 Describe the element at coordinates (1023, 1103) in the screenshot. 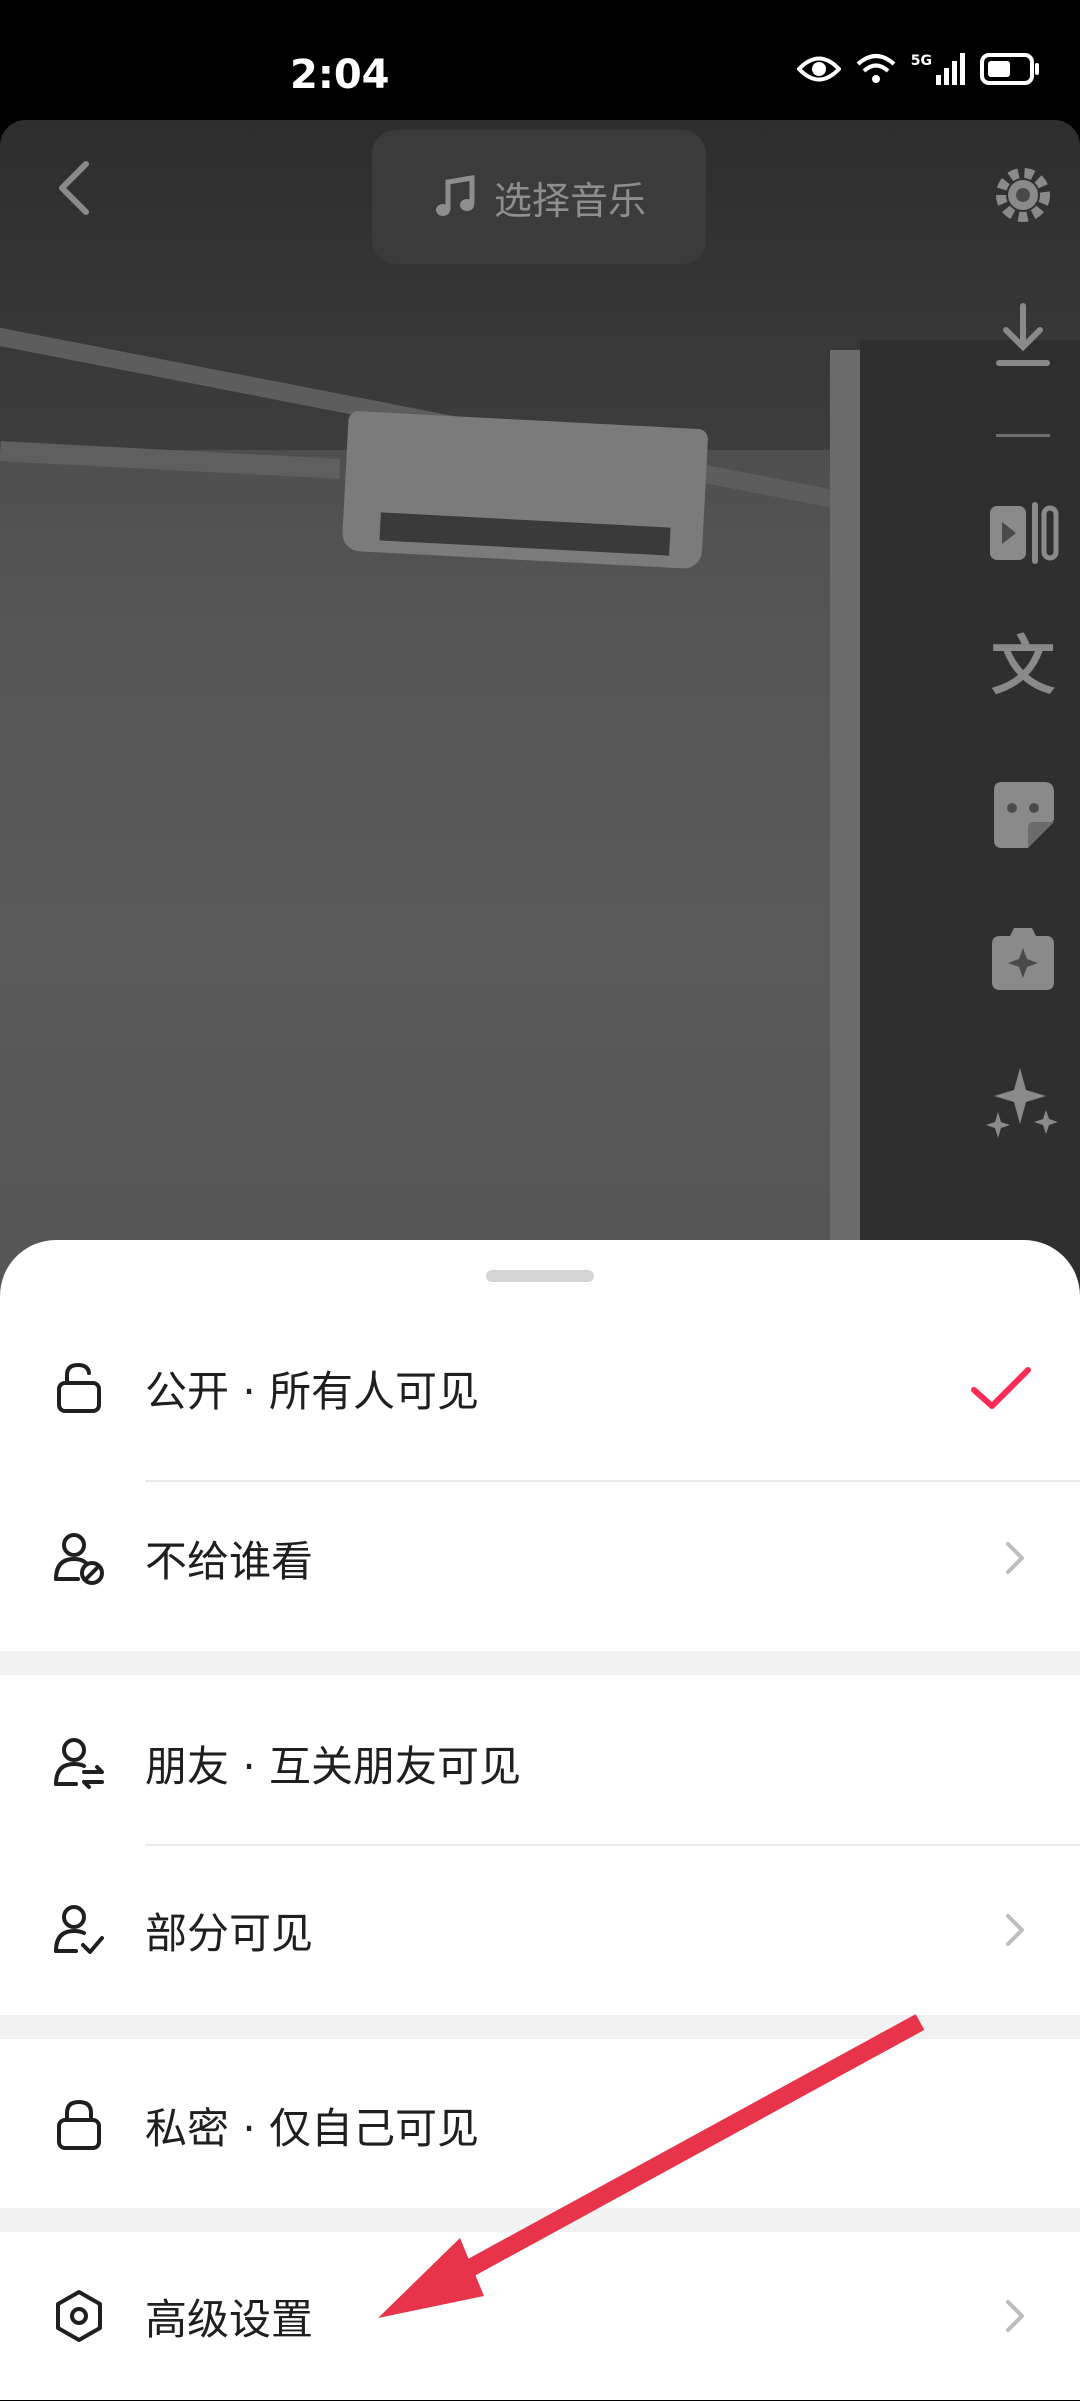

I see `enhance-sparkle-icon` at that location.